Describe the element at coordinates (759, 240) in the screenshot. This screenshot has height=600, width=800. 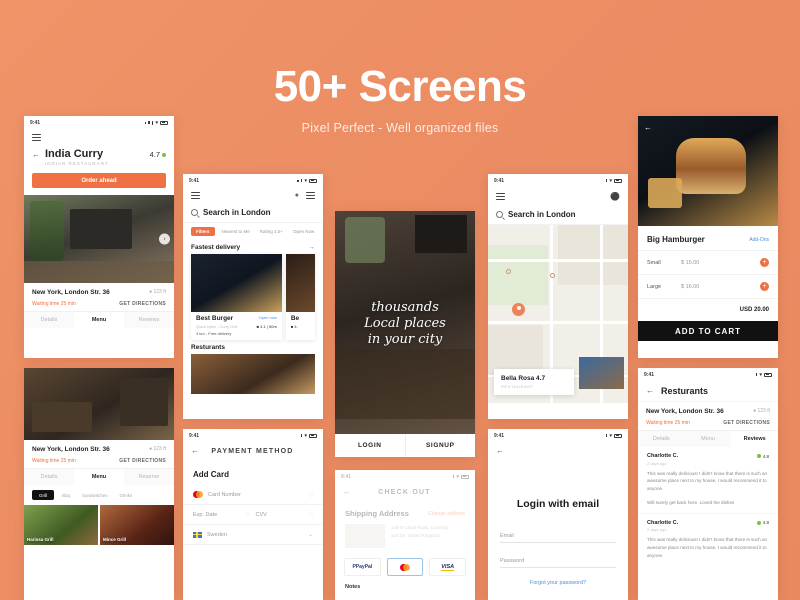
I see `add-ons-link: Add-Ons` at that location.